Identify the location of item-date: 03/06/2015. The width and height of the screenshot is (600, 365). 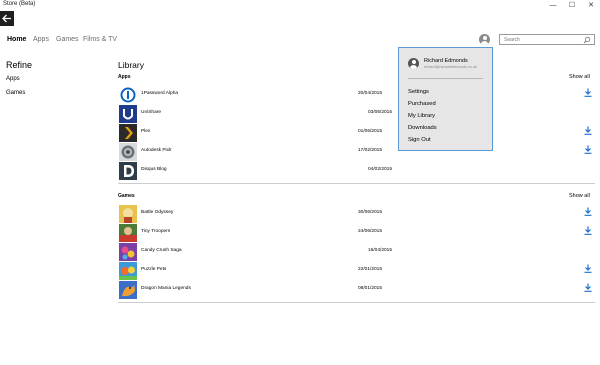
(380, 112).